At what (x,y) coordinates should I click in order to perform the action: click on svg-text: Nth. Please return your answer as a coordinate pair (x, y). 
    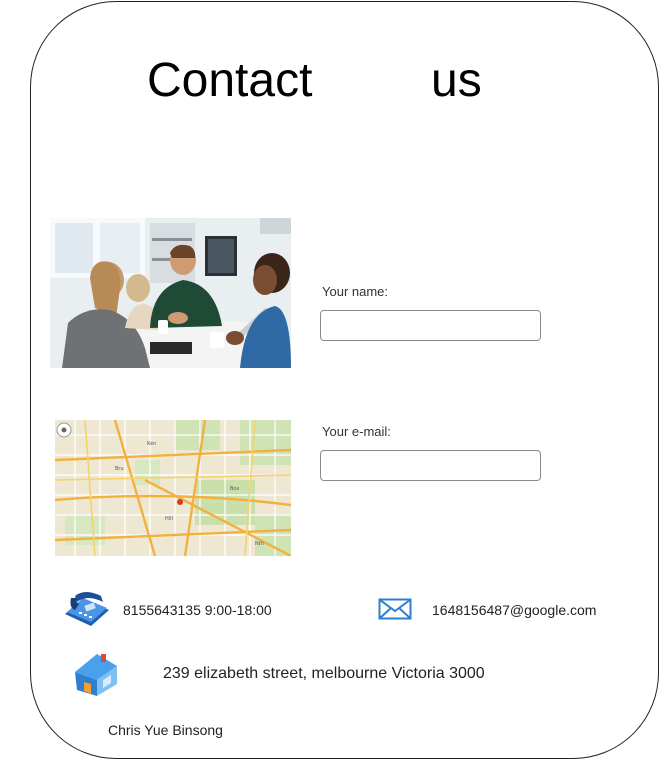
    Looking at the image, I should click on (259, 544).